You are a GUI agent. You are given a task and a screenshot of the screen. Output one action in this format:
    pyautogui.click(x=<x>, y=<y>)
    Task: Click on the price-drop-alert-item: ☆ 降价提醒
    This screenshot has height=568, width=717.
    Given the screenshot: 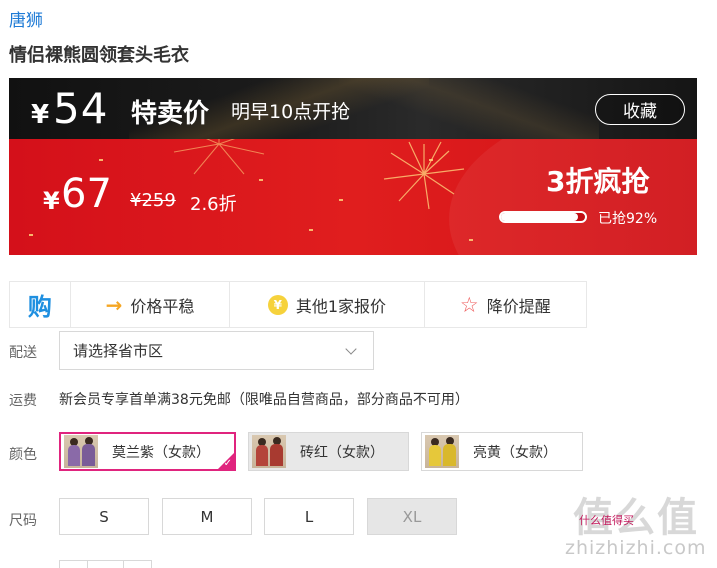 What is the action you would take?
    pyautogui.click(x=505, y=304)
    